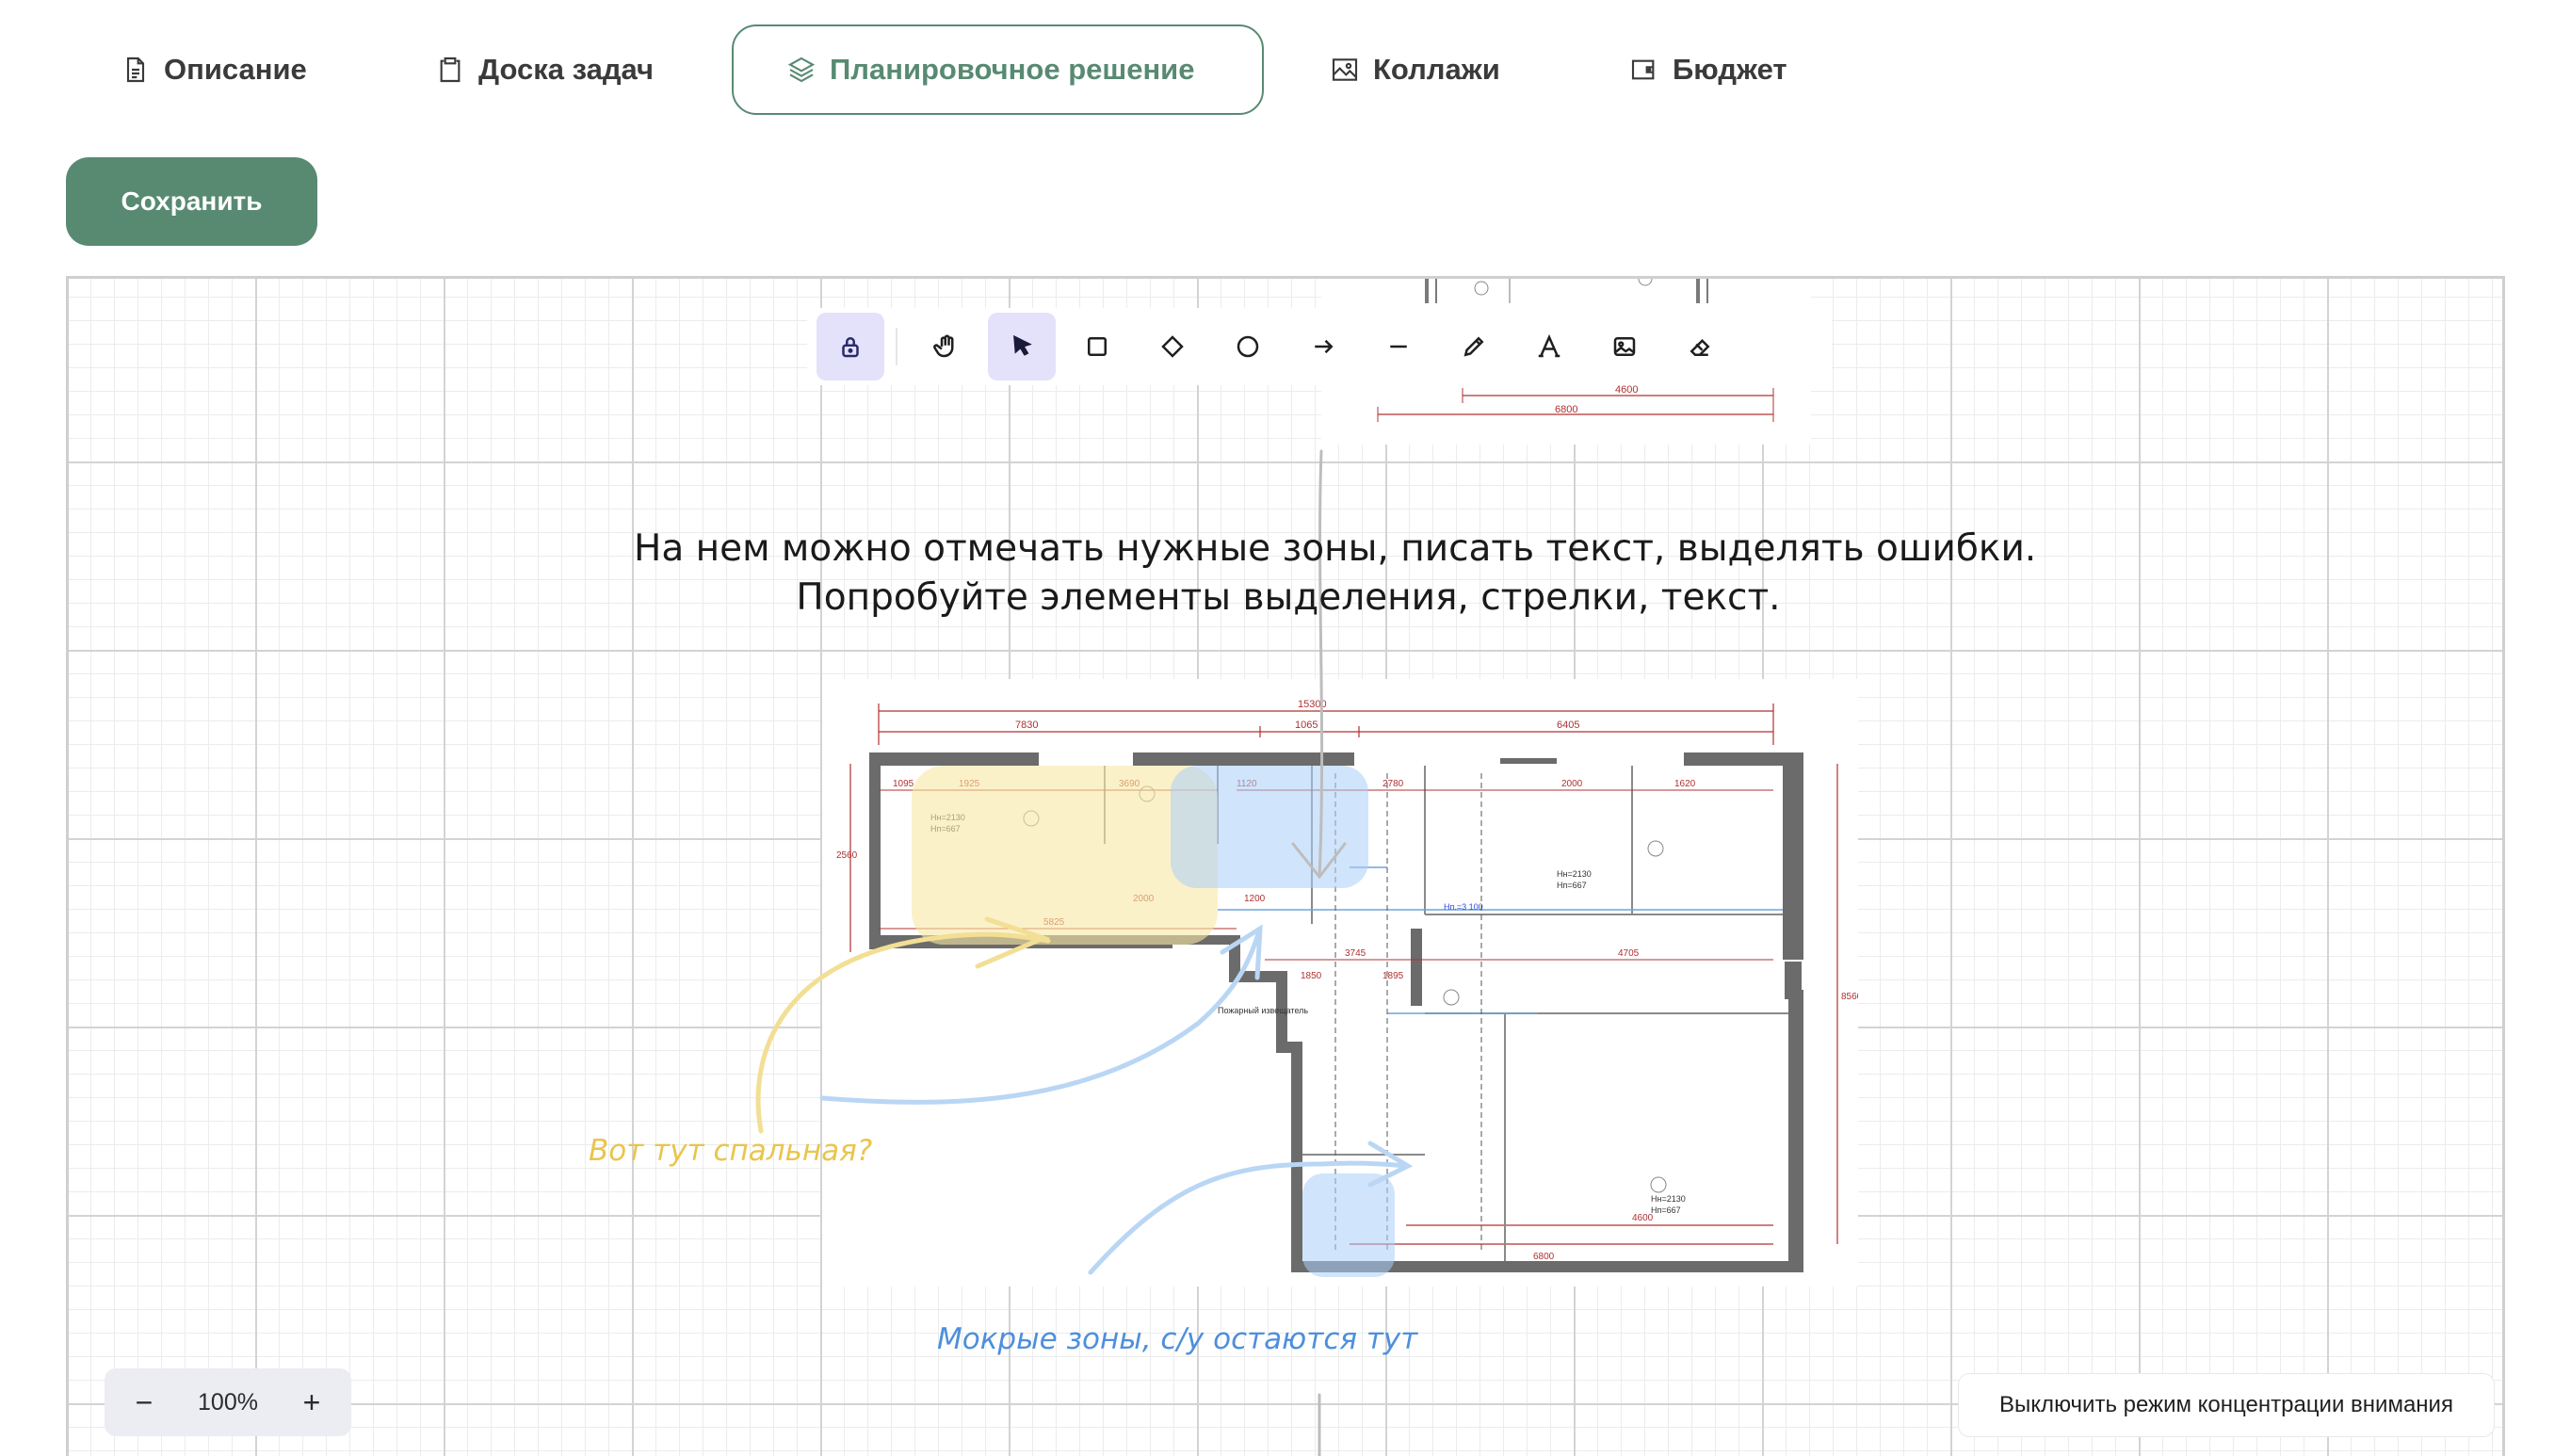 Image resolution: width=2571 pixels, height=1456 pixels. Describe the element at coordinates (2226, 1405) in the screenshot. I see `focus-mode-toggle-button: Выключить режим концентрации внимания` at that location.